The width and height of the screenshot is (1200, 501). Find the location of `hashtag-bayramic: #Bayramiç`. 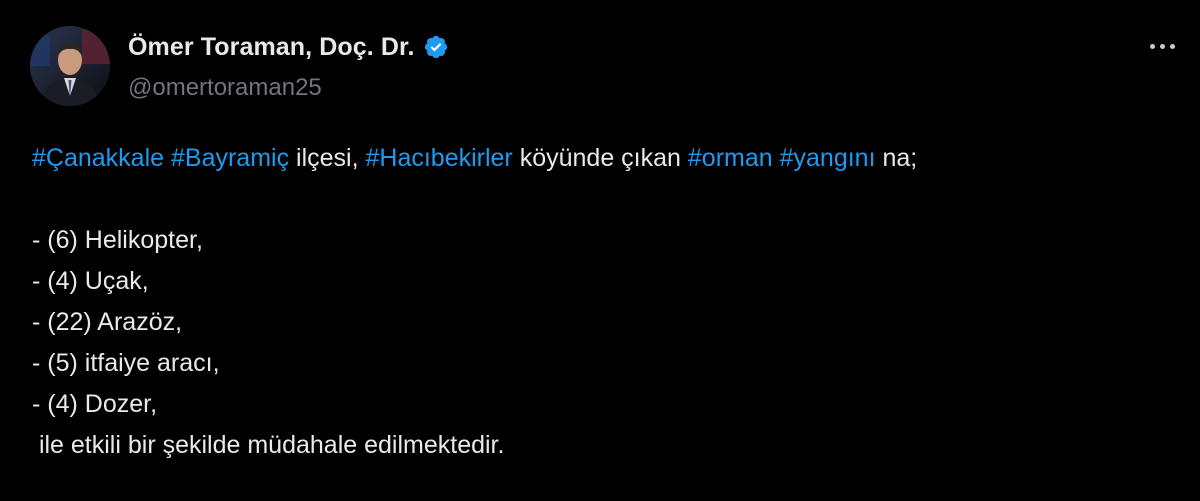

hashtag-bayramic: #Bayramiç is located at coordinates (230, 158).